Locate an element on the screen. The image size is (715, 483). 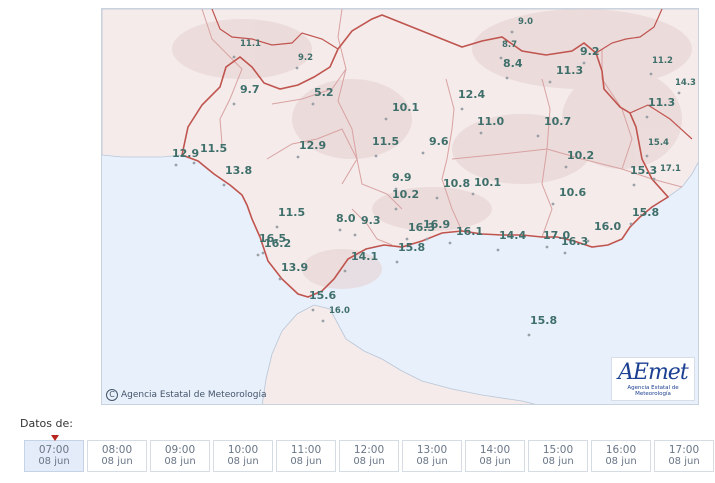
temperature-value: 16.1 is located at coordinates (469, 231).